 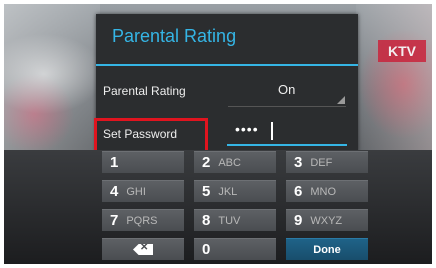 I want to click on text-cursor, so click(x=272, y=131).